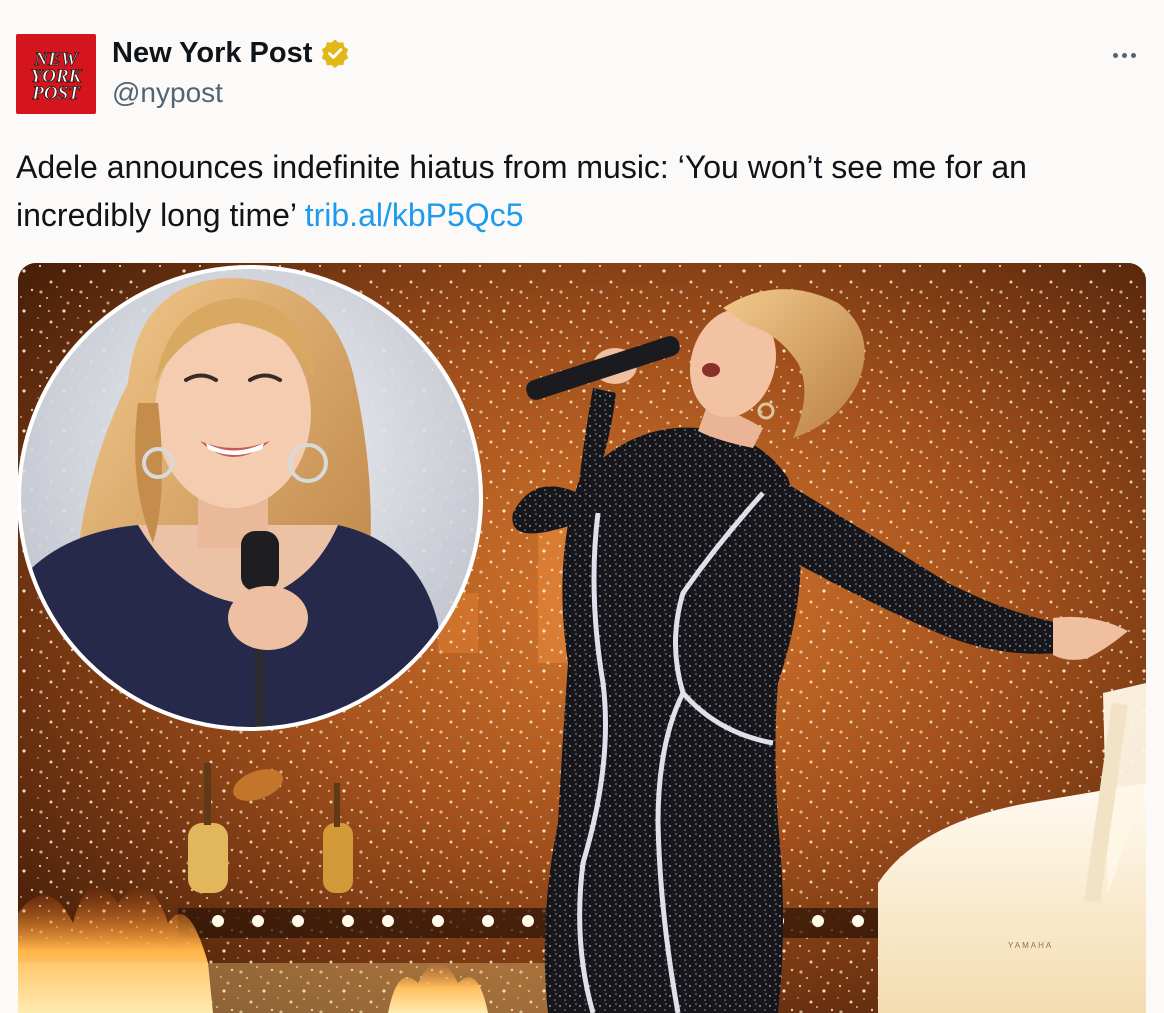 The width and height of the screenshot is (1164, 1013). What do you see at coordinates (1030, 945) in the screenshot?
I see `piano-brand: YAMAHA` at bounding box center [1030, 945].